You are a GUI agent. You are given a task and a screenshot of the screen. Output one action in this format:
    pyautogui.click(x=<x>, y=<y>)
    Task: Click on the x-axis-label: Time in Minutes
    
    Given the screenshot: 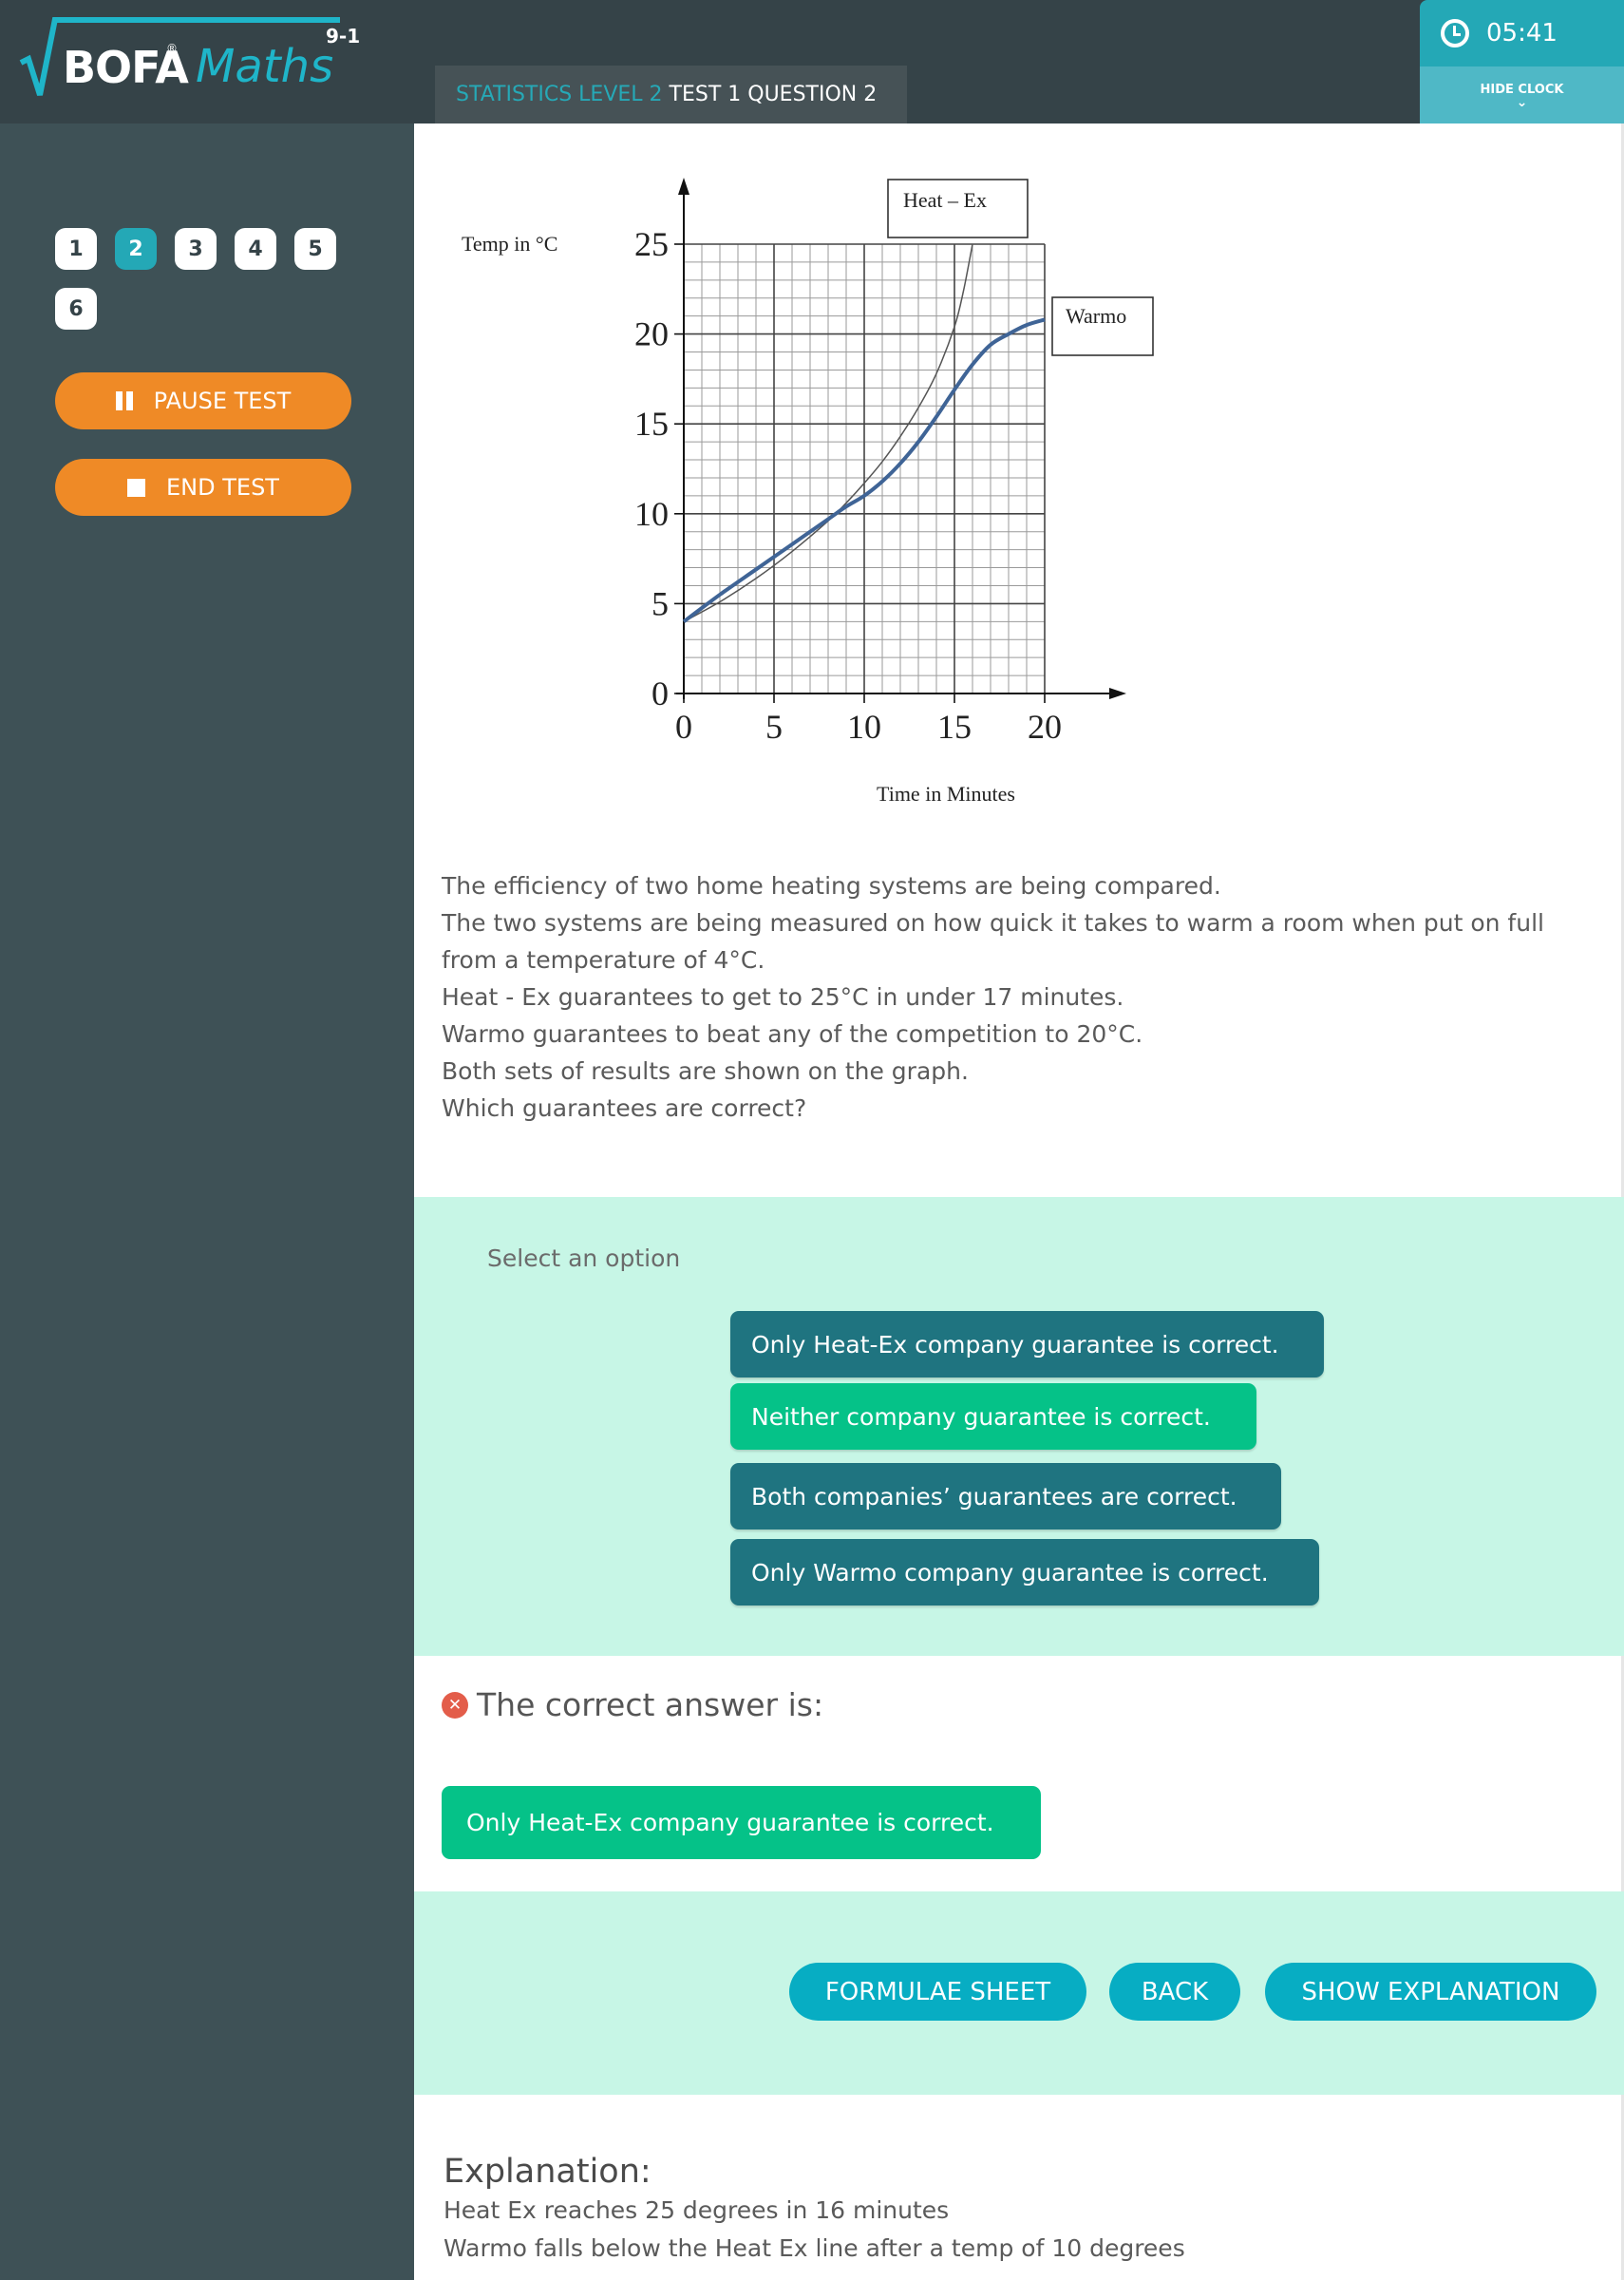 What is the action you would take?
    pyautogui.click(x=946, y=794)
    